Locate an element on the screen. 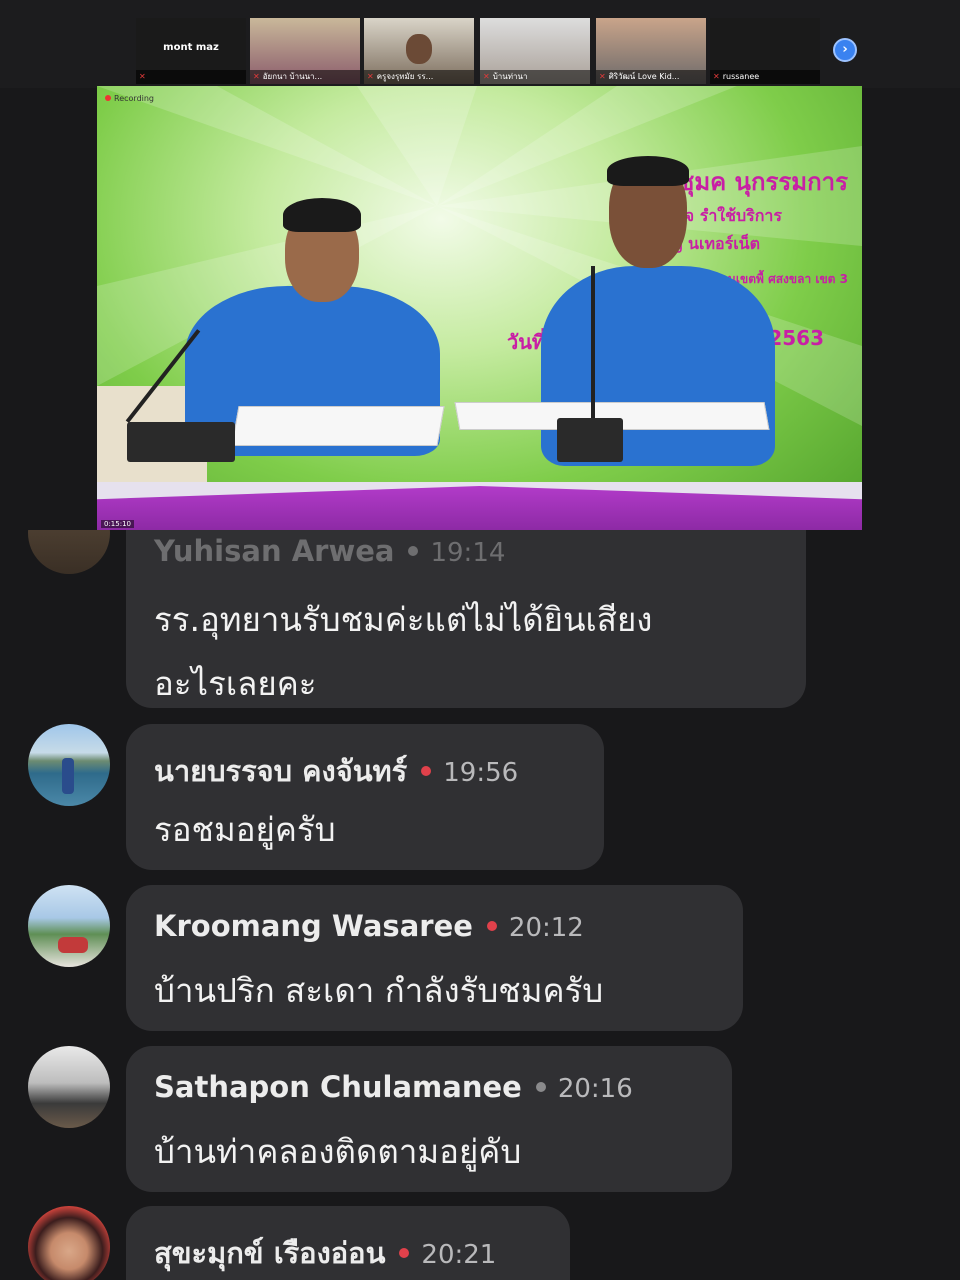  commenter-name: นายบรรจบ คงจันทร์ is located at coordinates (280, 771).